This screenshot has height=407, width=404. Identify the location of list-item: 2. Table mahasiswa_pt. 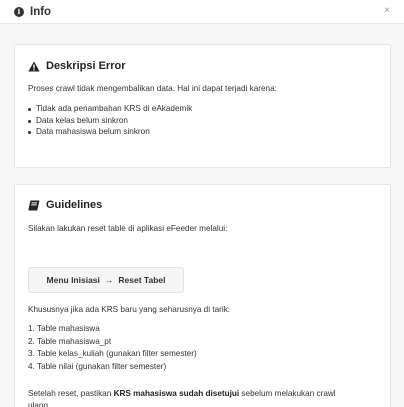
(70, 341).